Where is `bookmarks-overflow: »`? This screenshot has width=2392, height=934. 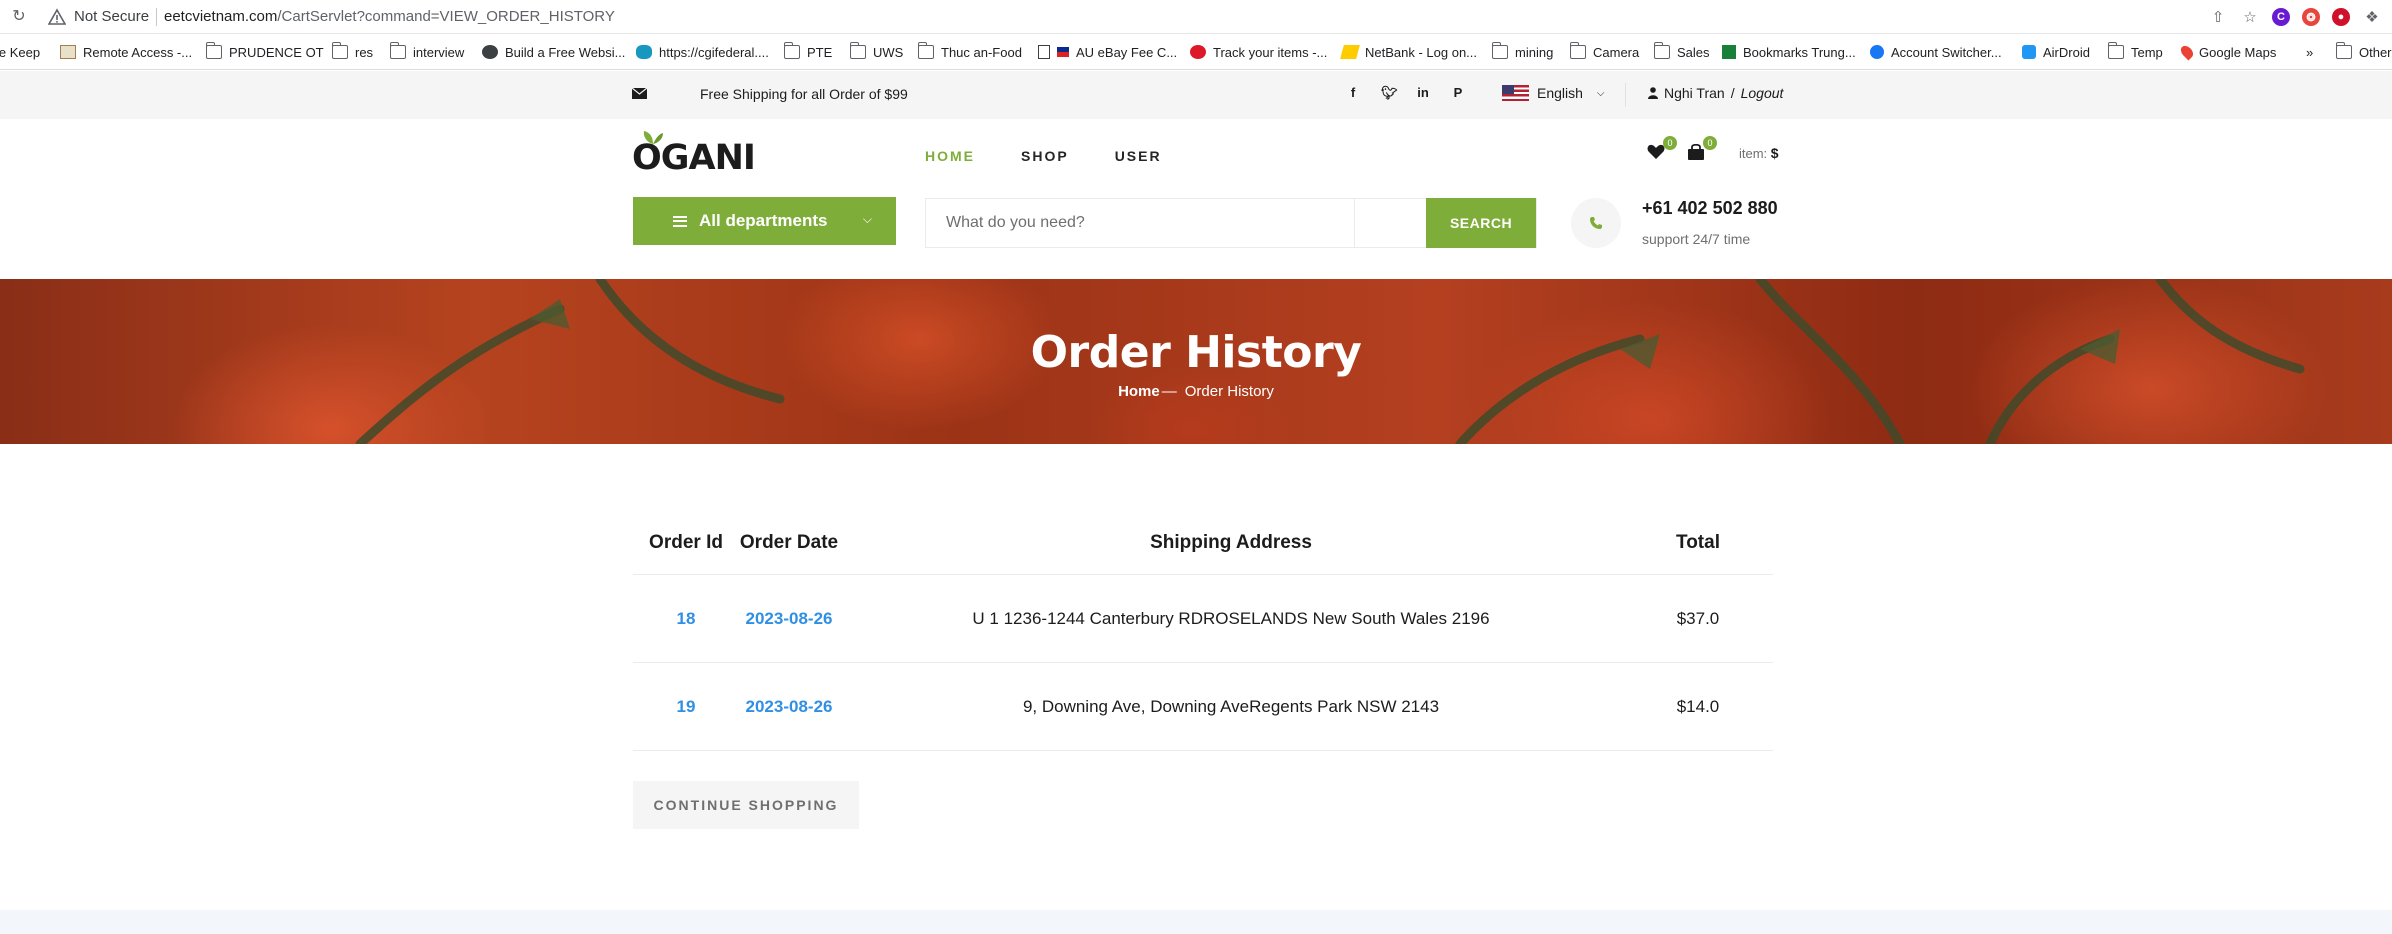
bookmarks-overflow: » is located at coordinates (2309, 52).